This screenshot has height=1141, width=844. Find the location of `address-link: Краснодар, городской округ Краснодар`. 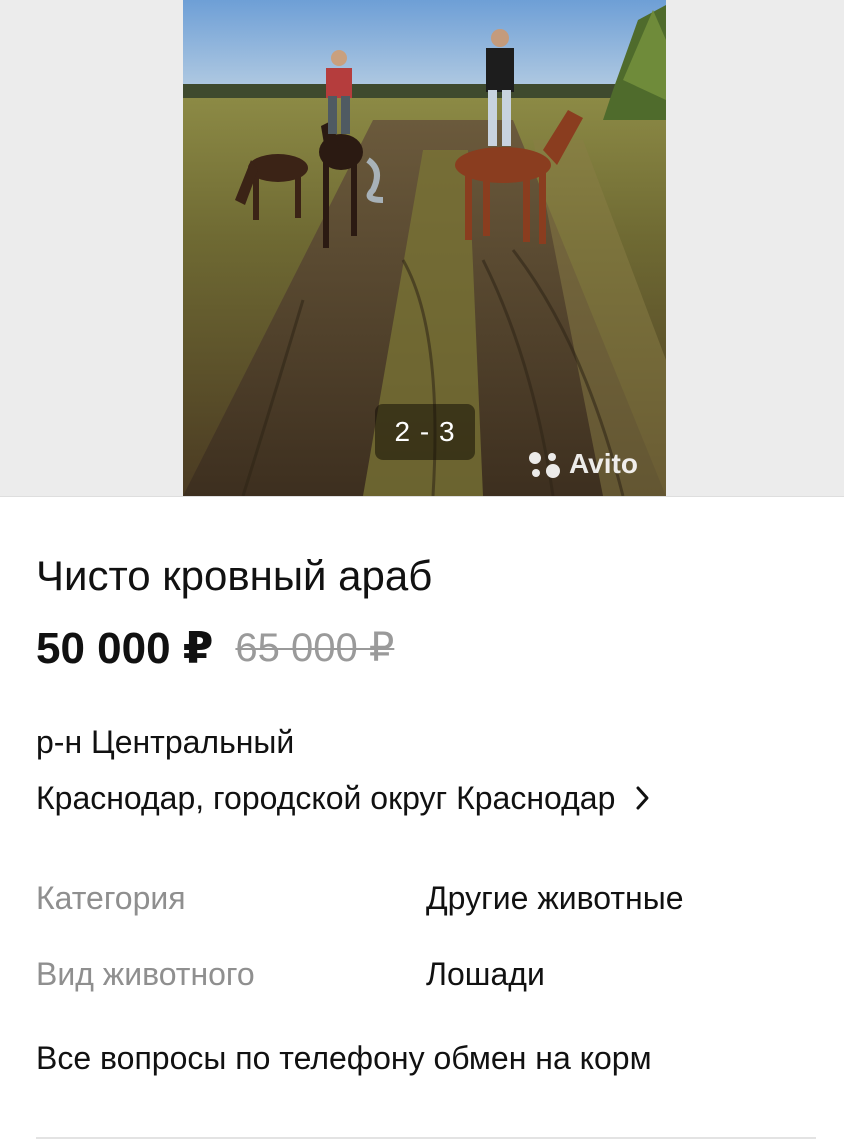

address-link: Краснодар, городской округ Краснодар is located at coordinates (343, 798).